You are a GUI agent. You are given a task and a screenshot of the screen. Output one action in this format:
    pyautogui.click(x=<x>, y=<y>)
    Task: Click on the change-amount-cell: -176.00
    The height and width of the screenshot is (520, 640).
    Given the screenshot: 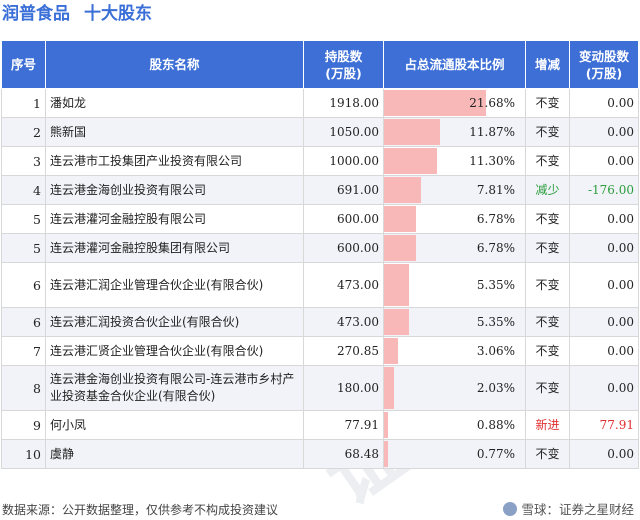 What is the action you would take?
    pyautogui.click(x=604, y=190)
    